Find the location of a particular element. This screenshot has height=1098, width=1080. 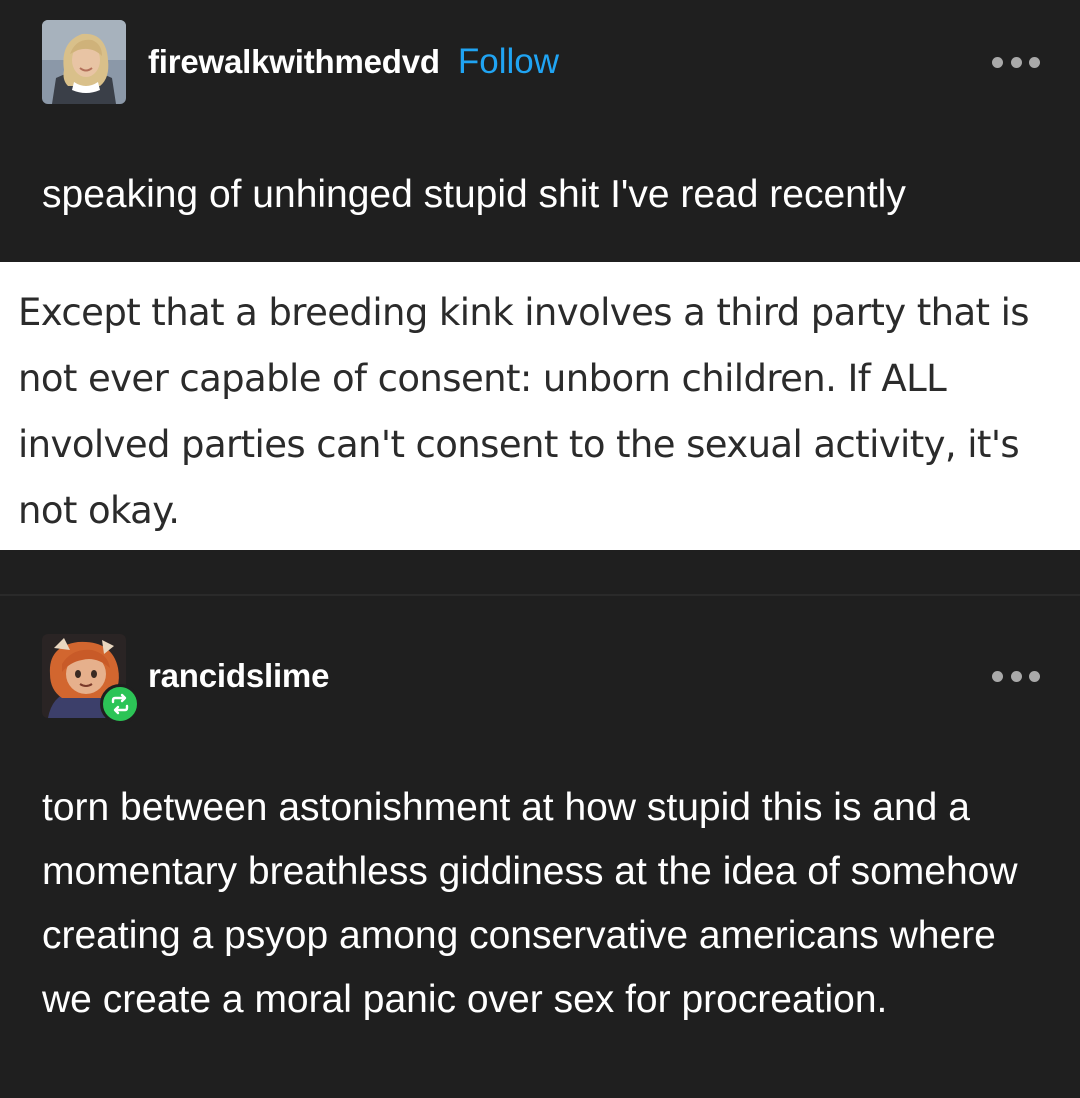

avatar is located at coordinates (84, 62).